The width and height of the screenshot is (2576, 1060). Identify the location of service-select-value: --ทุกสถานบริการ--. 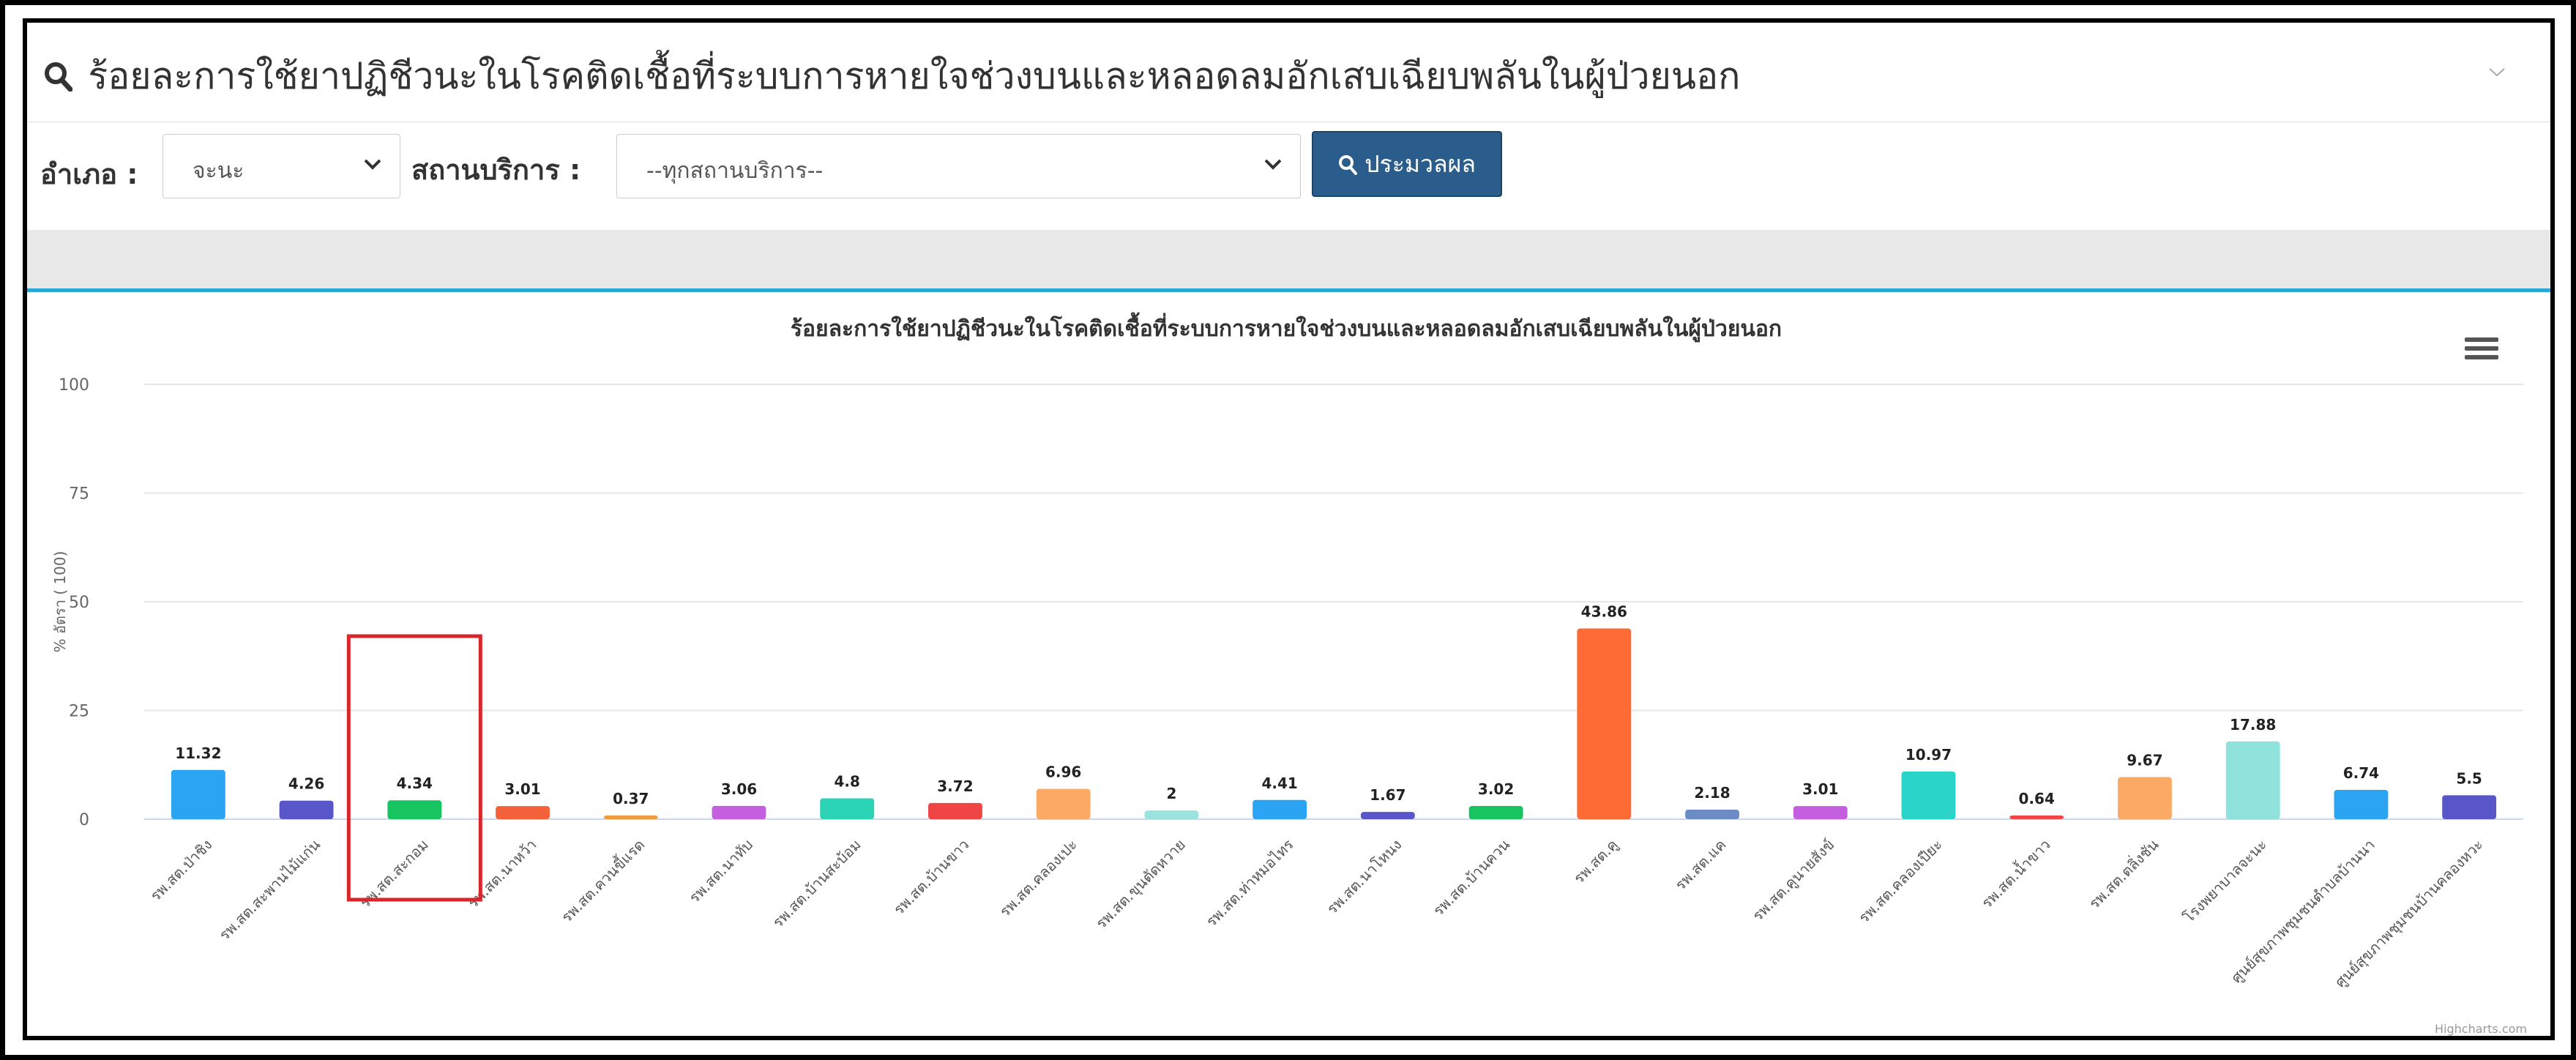
(735, 171).